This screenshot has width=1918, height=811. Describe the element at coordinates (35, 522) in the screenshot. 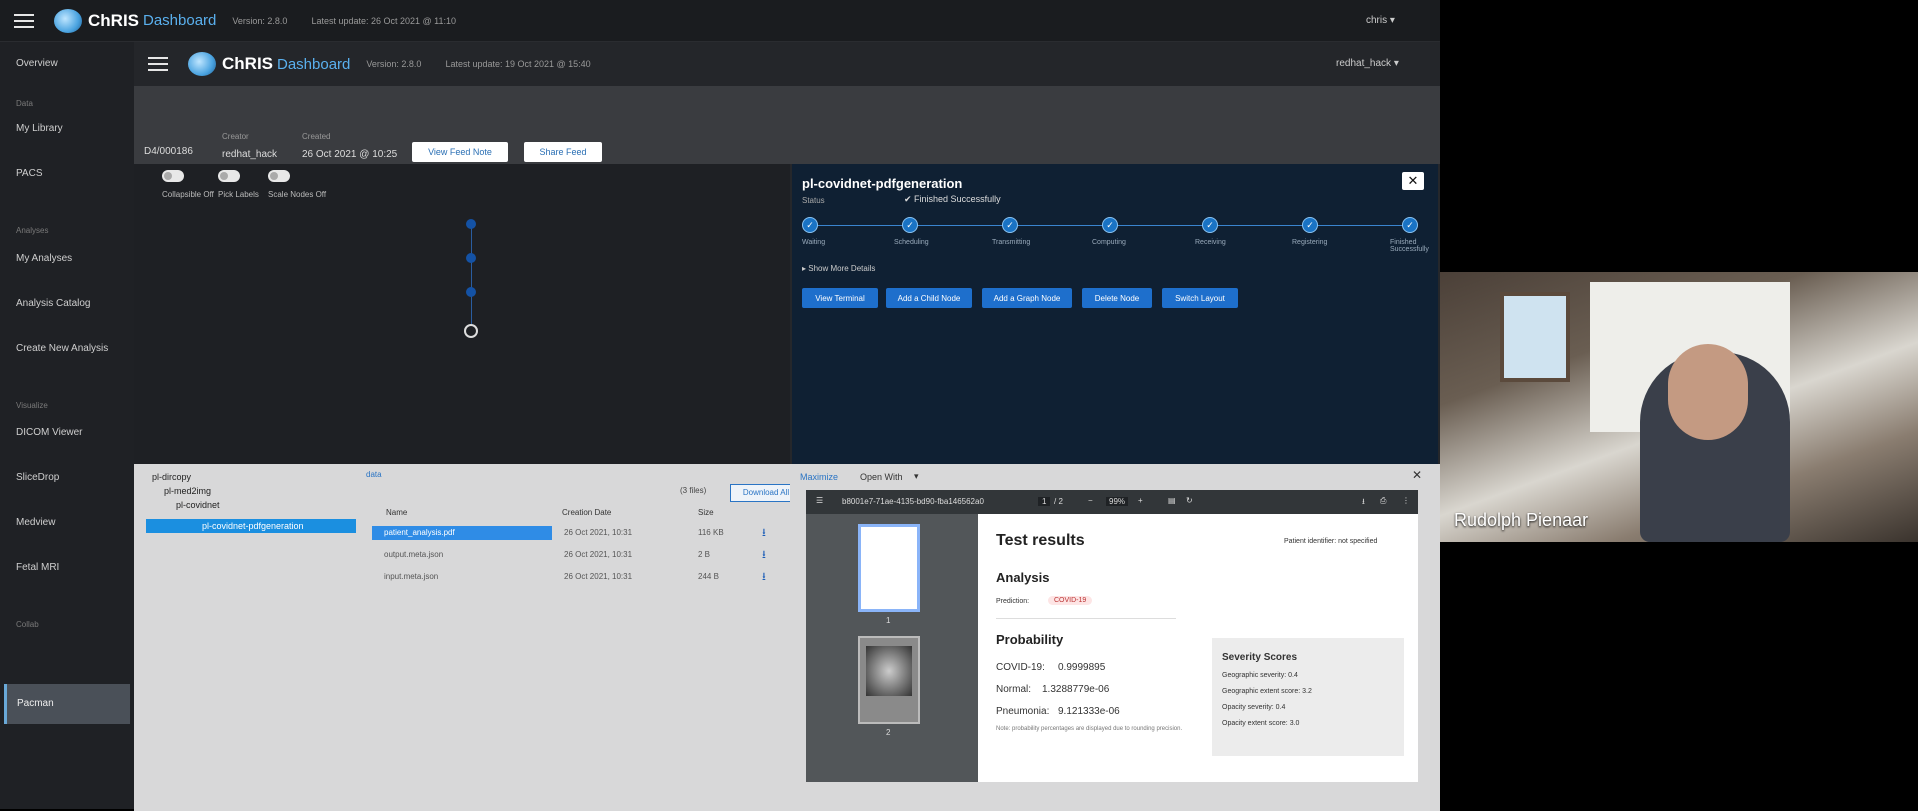

I see `nav-medview: Medview` at that location.